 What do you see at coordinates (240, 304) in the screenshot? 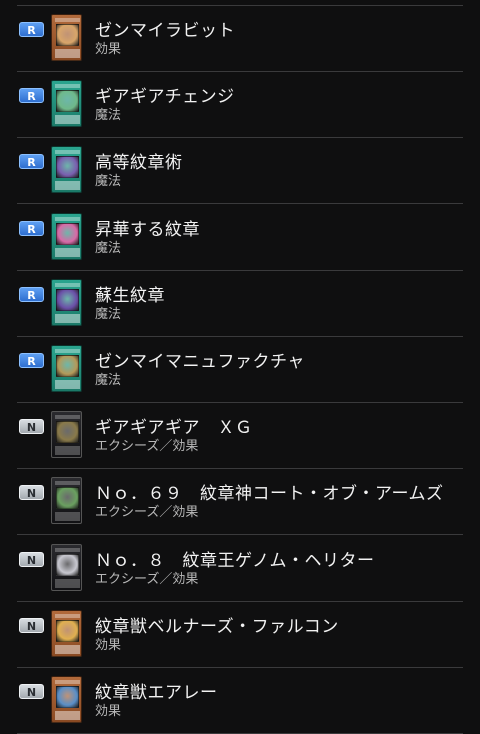
I see `card-row: R 蘇生紋章 魔法` at bounding box center [240, 304].